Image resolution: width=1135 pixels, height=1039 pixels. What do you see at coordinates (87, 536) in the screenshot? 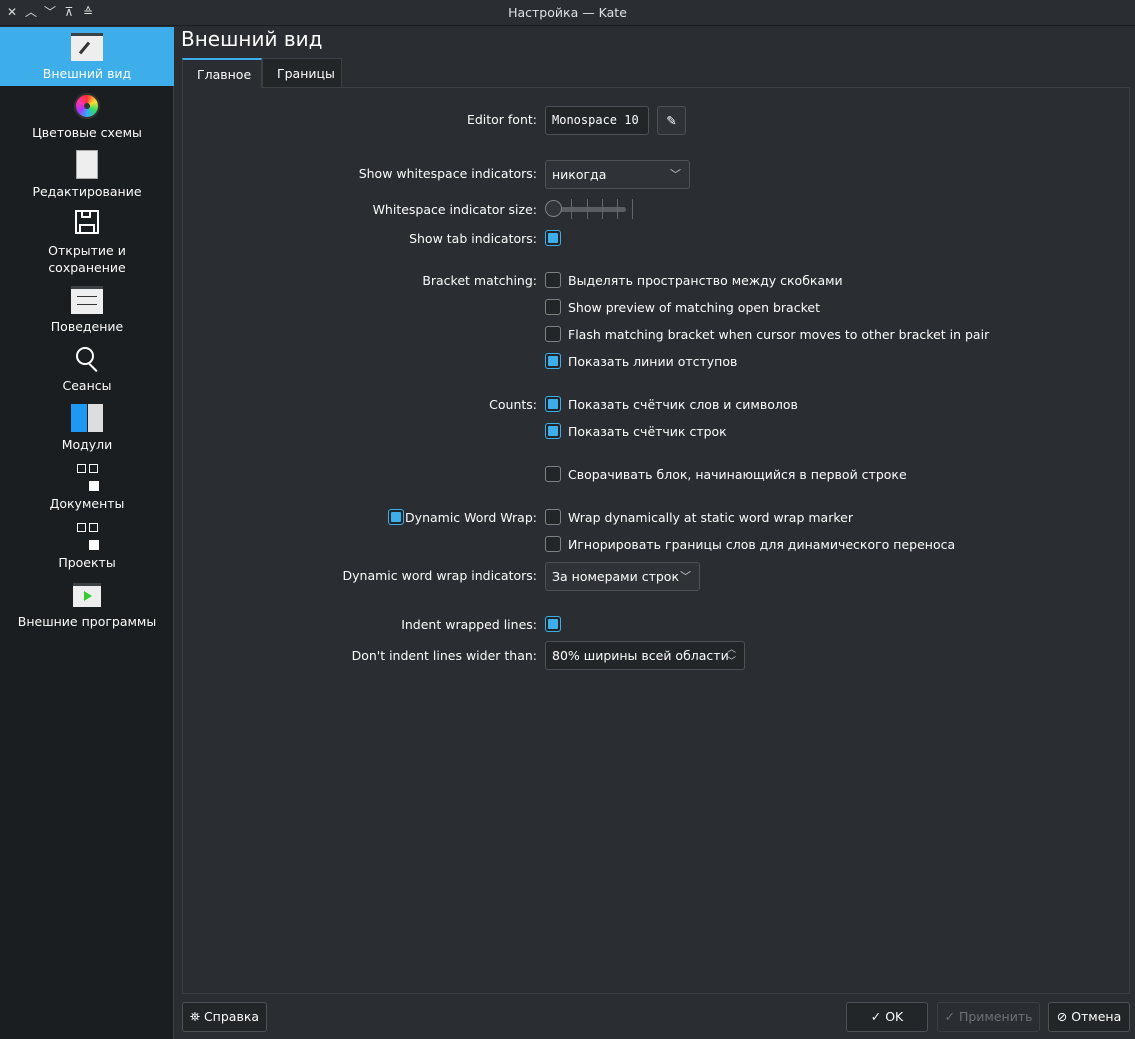
I see `projects-tree-icon` at bounding box center [87, 536].